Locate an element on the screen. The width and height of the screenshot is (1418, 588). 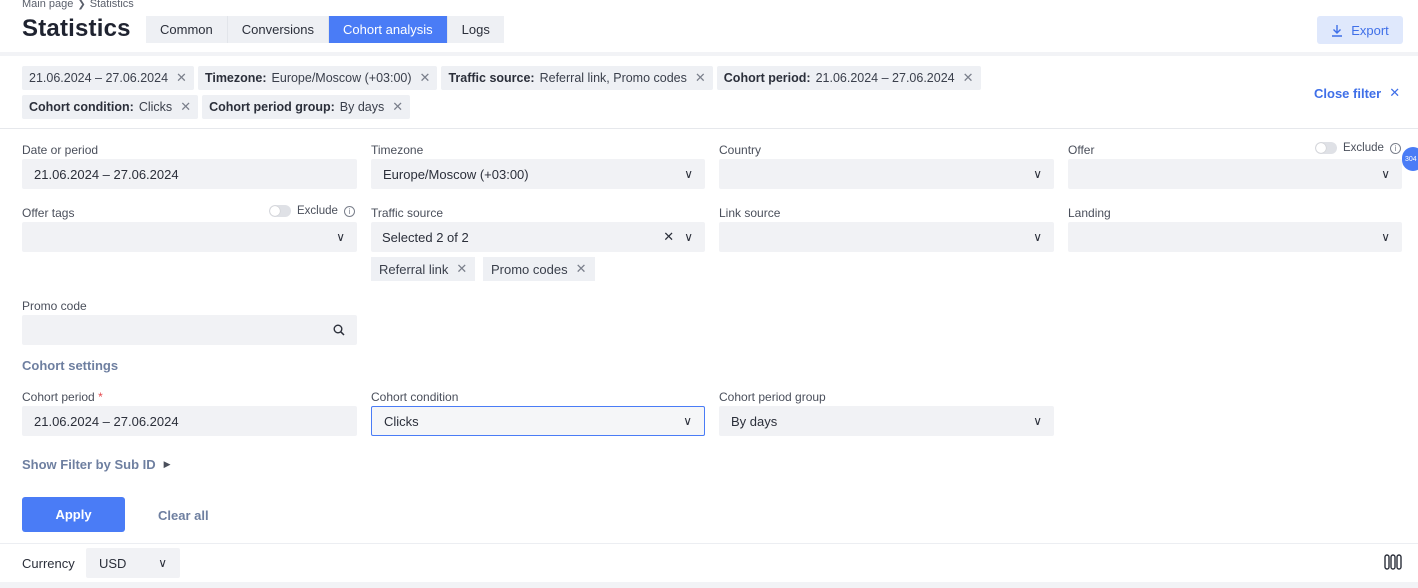
offer-tags-exclude-toggle is located at coordinates (280, 211).